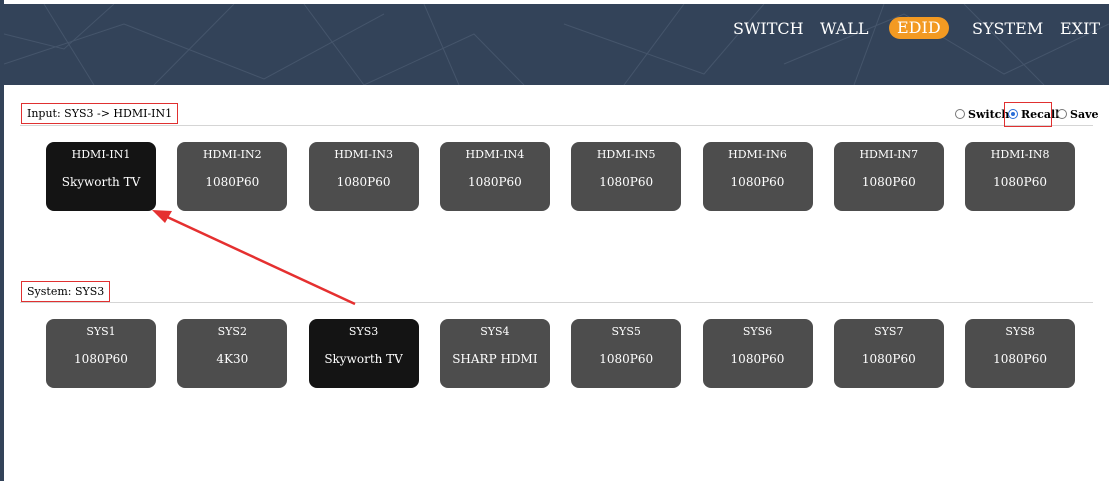  Describe the element at coordinates (495, 154) in the screenshot. I see `tile-name: HDMI-IN4` at that location.